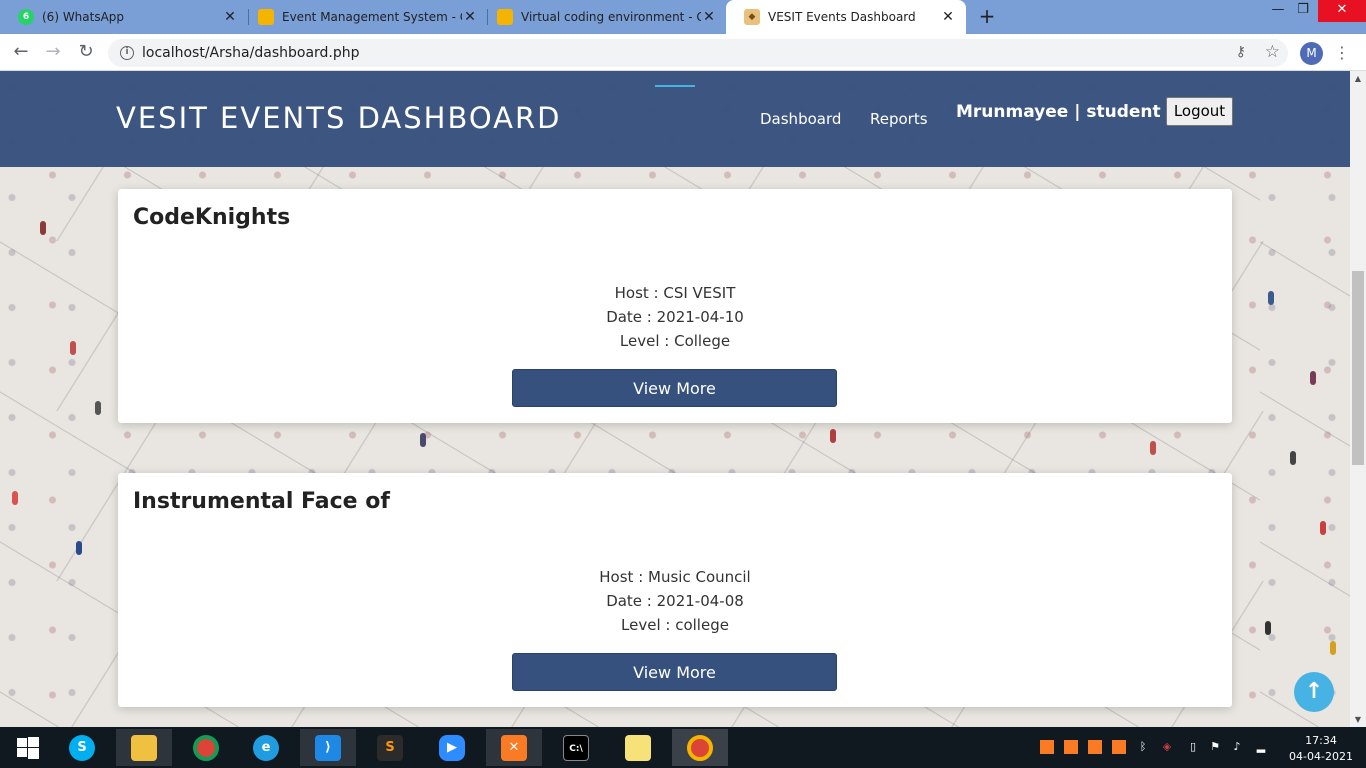 This screenshot has height=768, width=1366. What do you see at coordinates (1311, 53) in the screenshot?
I see `profile-avatar: M` at bounding box center [1311, 53].